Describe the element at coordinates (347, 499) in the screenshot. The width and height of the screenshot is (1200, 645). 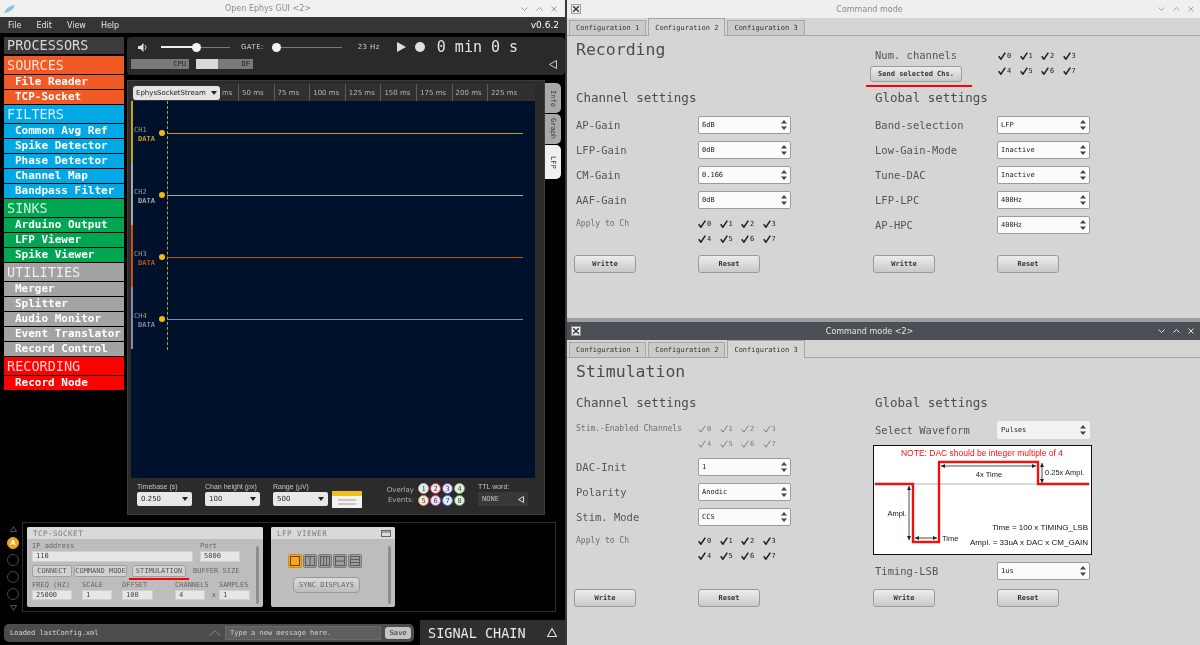
I see `unit-toggle-icon` at that location.